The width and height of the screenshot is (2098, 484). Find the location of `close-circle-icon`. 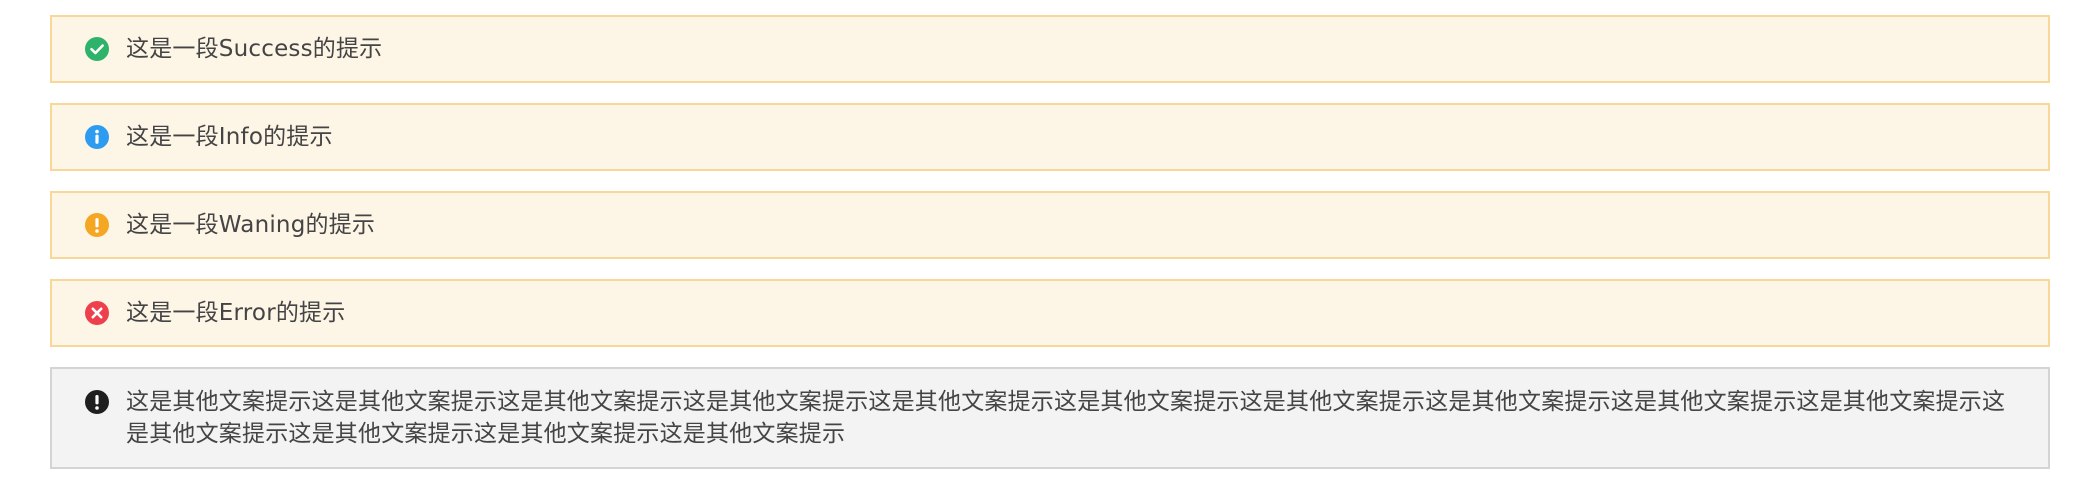

close-circle-icon is located at coordinates (97, 313).